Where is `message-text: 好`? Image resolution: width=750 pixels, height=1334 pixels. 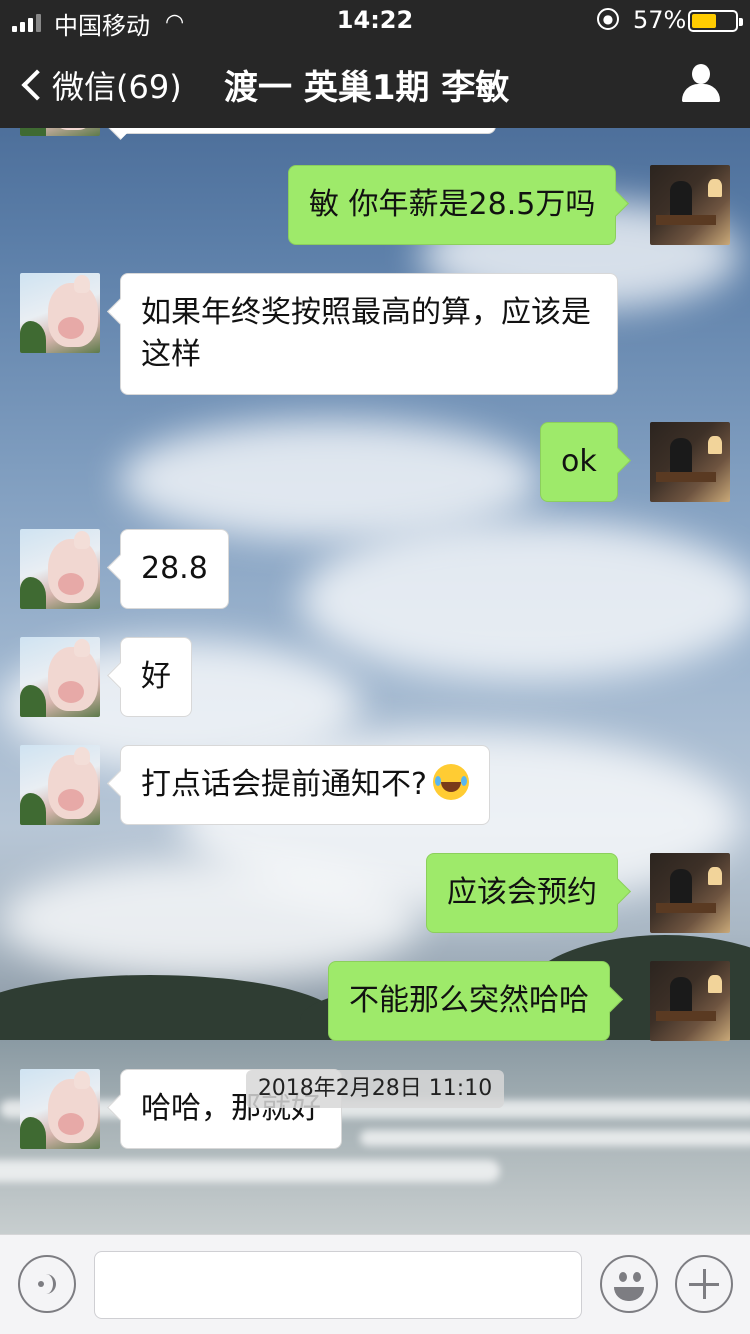
message-text: 好 is located at coordinates (156, 676).